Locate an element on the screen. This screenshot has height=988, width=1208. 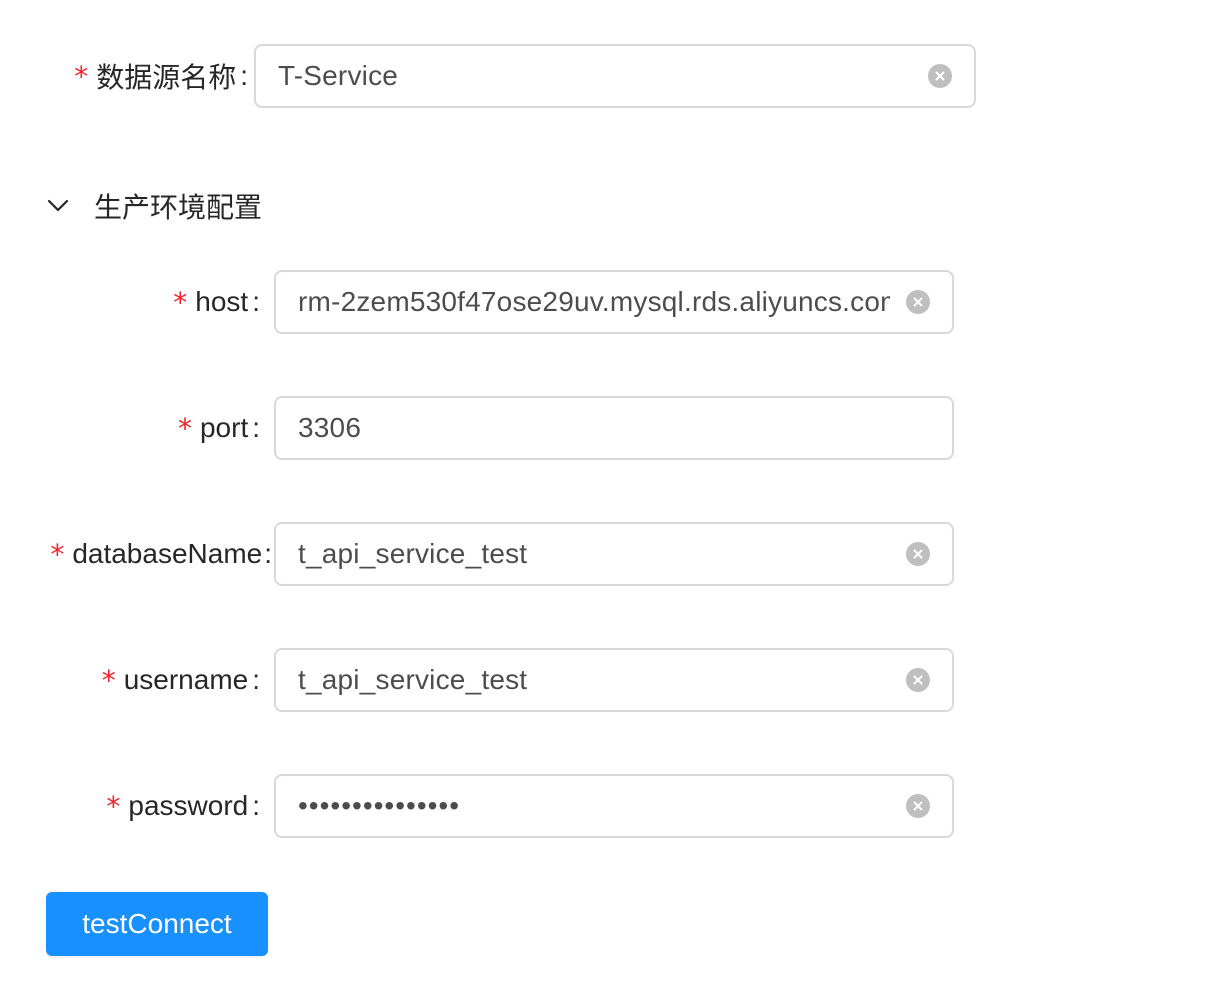
datasource-name-label: * 数据源名称 : is located at coordinates (156, 76).